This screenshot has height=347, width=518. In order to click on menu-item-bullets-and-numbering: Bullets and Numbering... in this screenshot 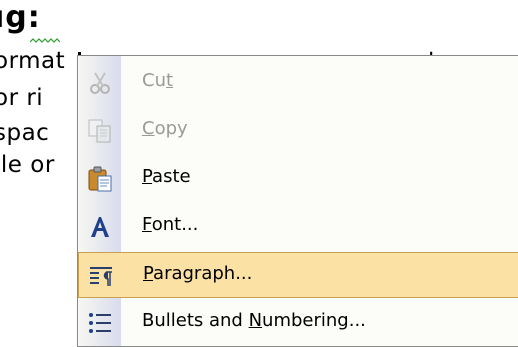, I will do `click(298, 323)`.